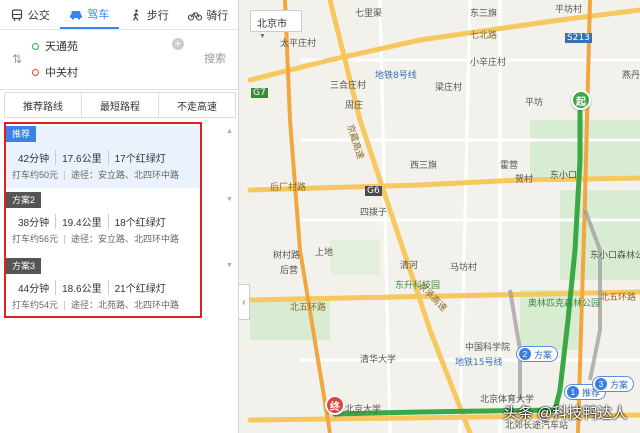  What do you see at coordinates (464, 268) in the screenshot?
I see `map-label: 马坊村` at bounding box center [464, 268].